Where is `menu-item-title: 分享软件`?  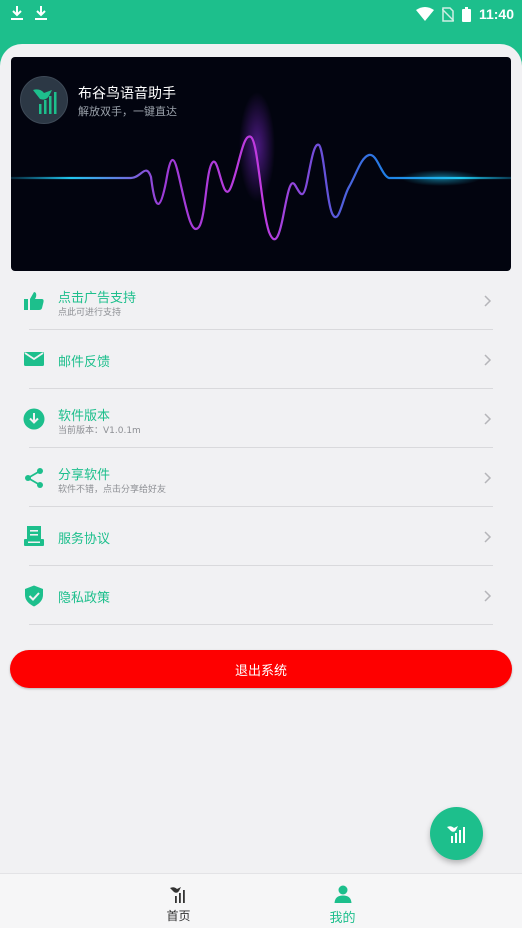 menu-item-title: 分享软件 is located at coordinates (84, 475).